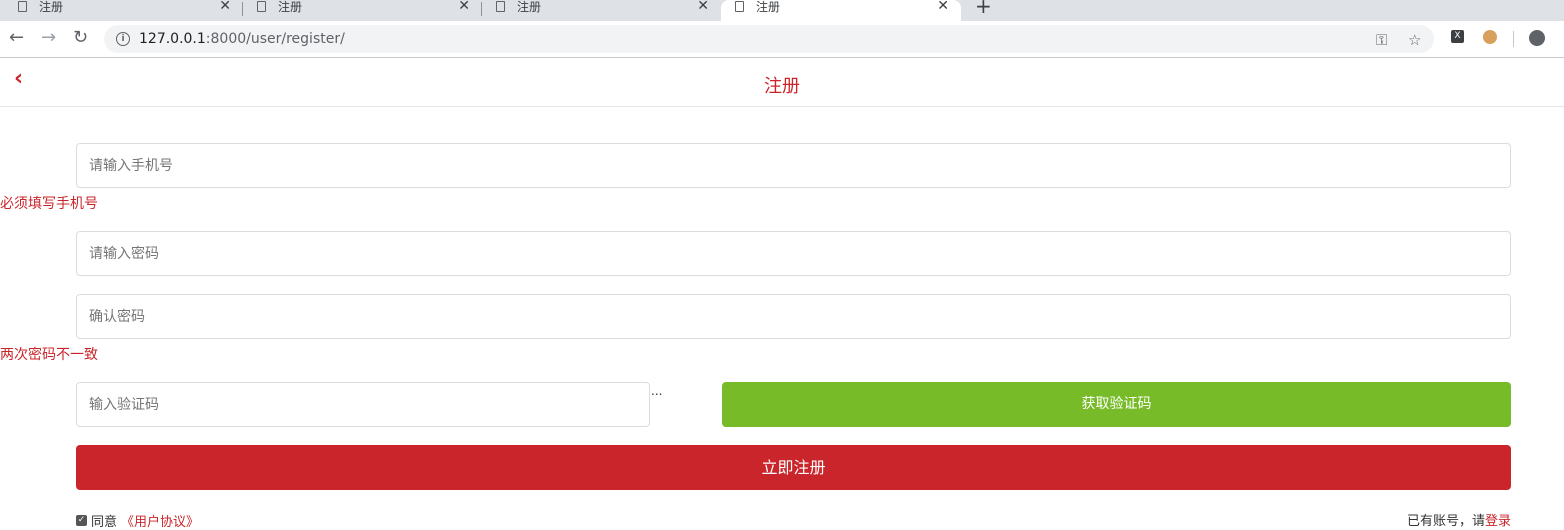 The image size is (1564, 530). I want to click on login-hint: 已有账号，请登录, so click(1459, 519).